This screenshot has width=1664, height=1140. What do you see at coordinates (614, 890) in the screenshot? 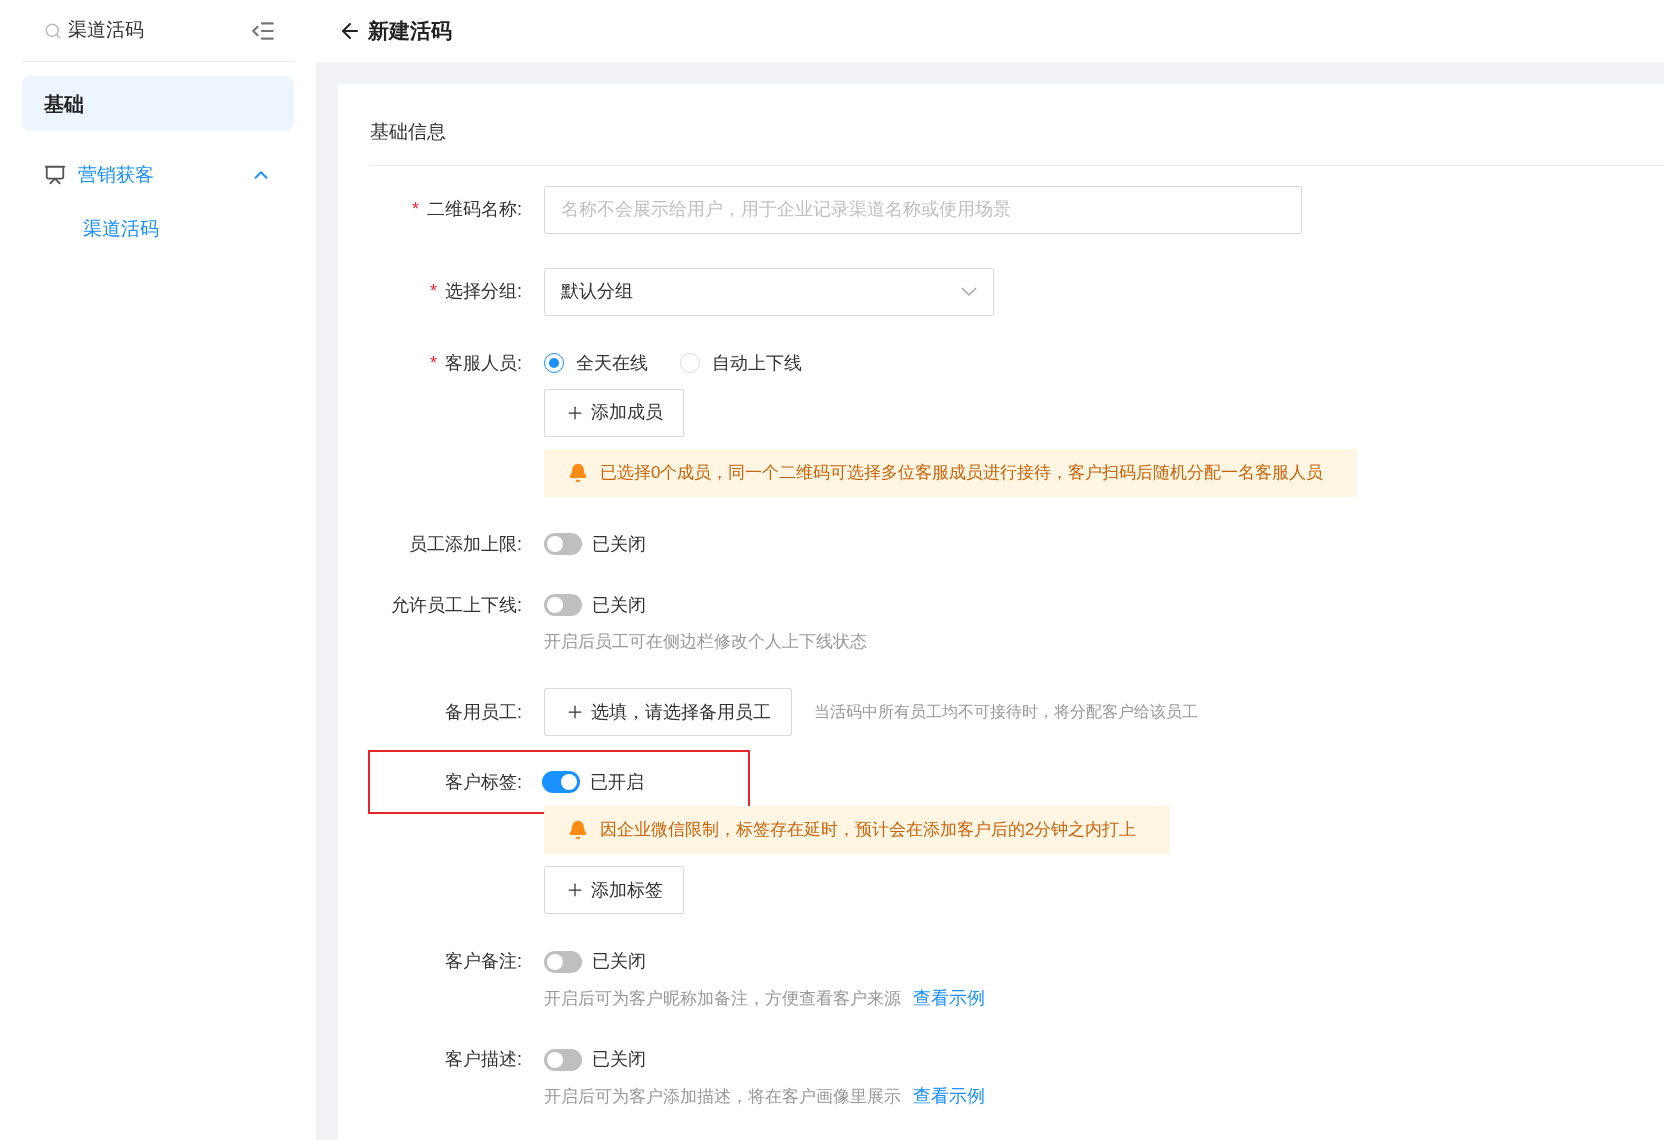
I see `add-button: 添加标签` at bounding box center [614, 890].